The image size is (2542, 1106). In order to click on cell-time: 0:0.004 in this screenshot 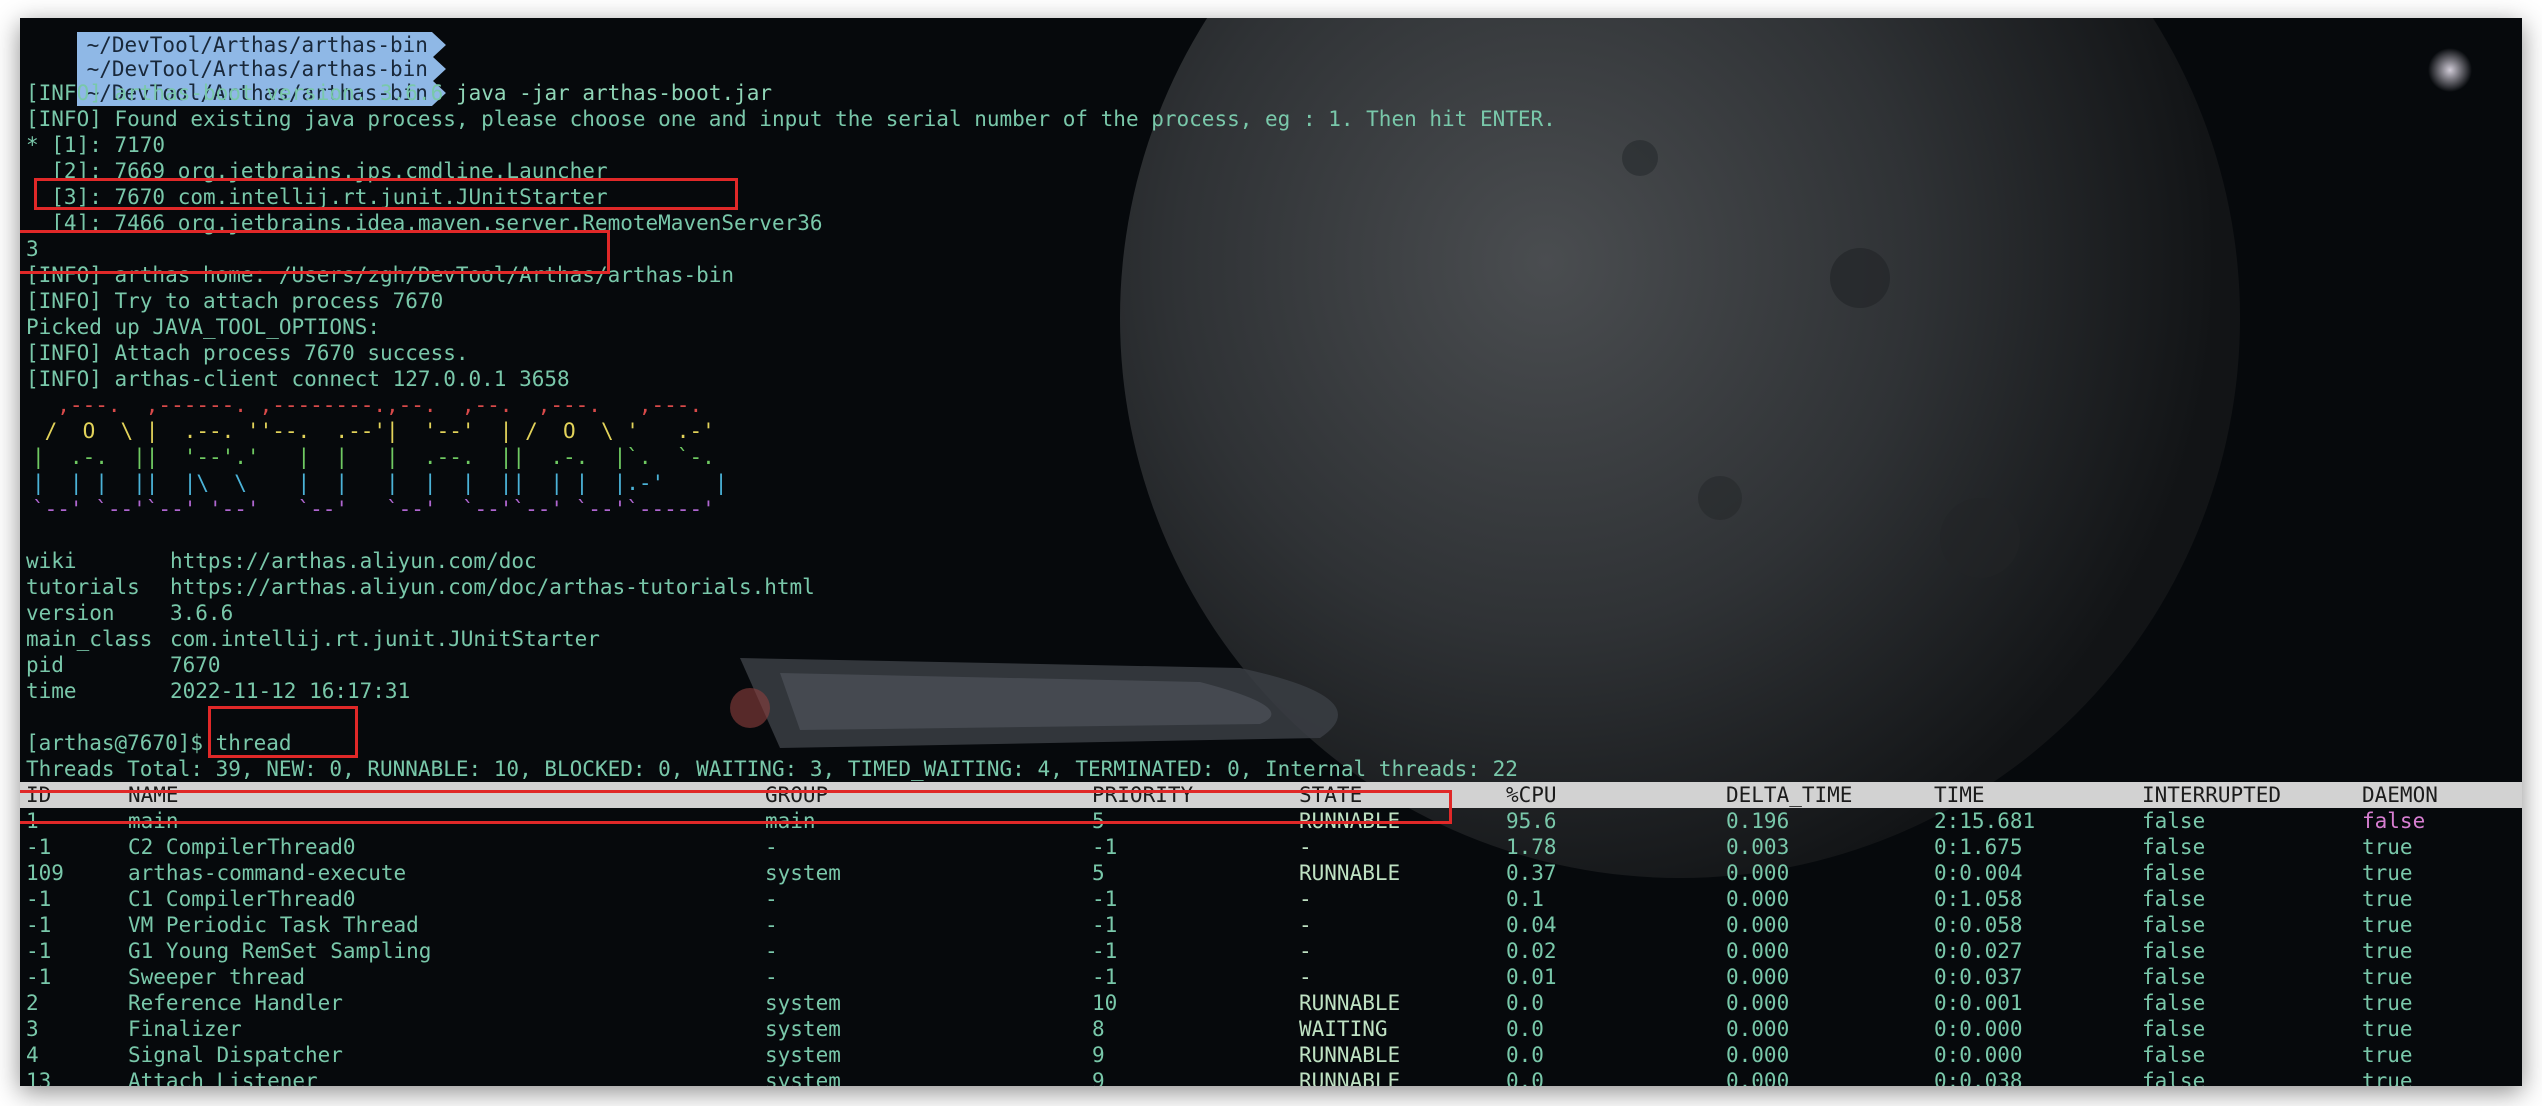, I will do `click(1978, 873)`.